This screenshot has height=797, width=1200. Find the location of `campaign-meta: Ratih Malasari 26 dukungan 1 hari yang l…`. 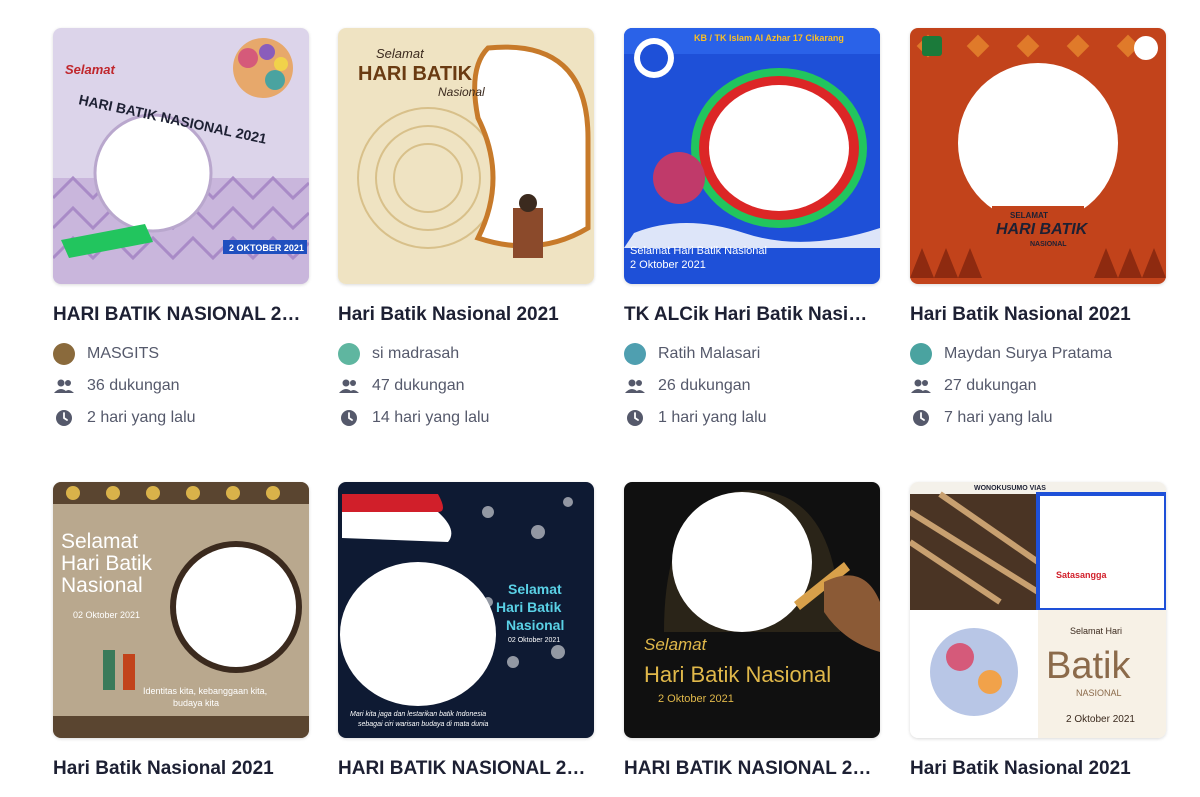

campaign-meta: Ratih Malasari 26 dukungan 1 hari yang l… is located at coordinates (752, 386).